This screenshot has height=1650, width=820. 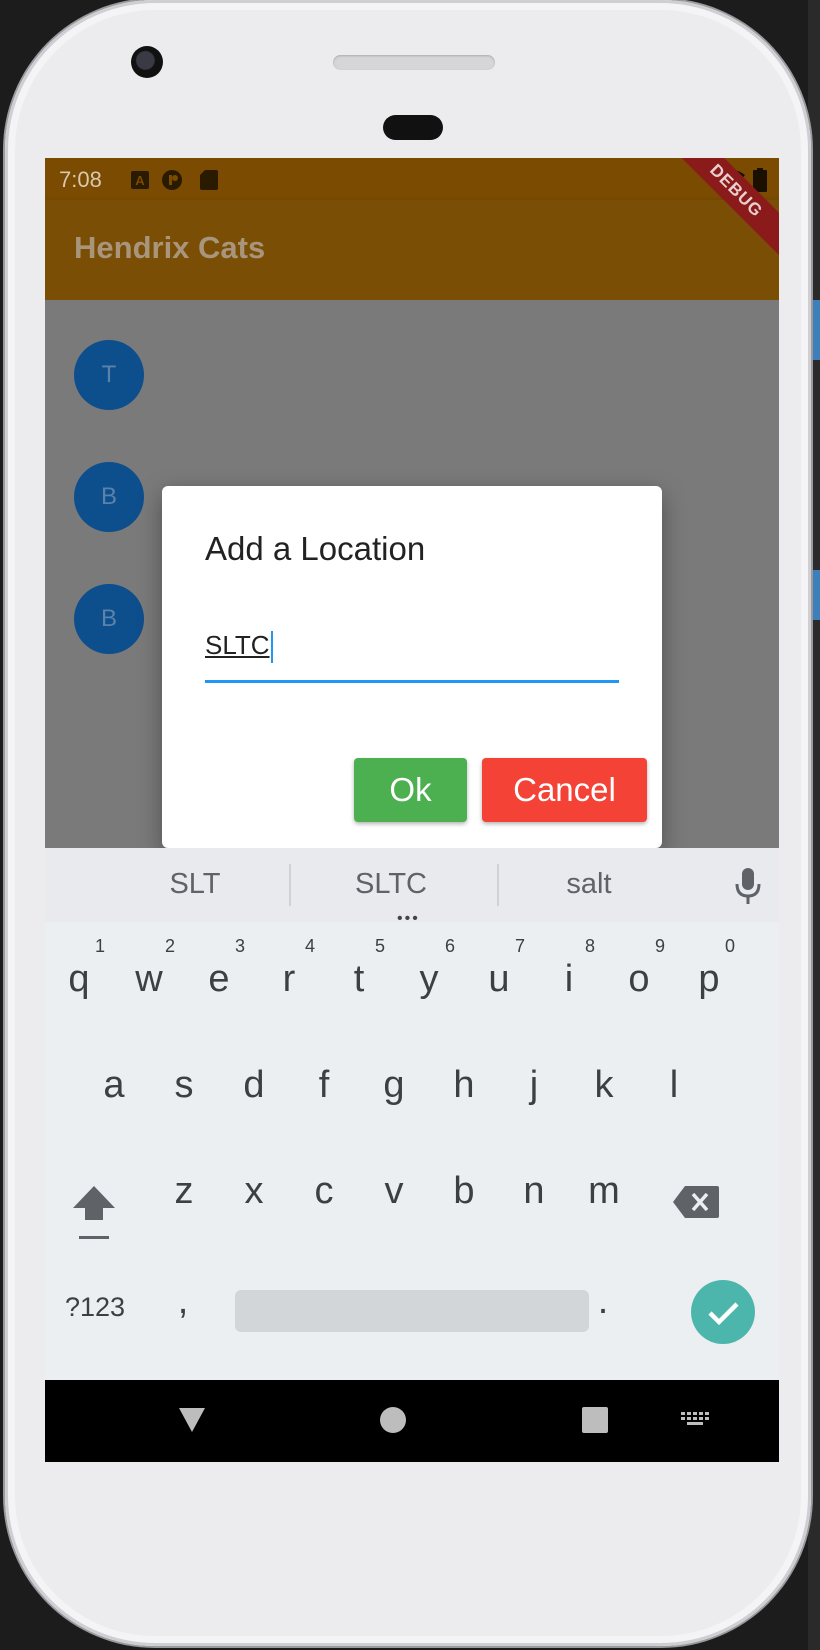 I want to click on key-a: a, so click(x=114, y=1085).